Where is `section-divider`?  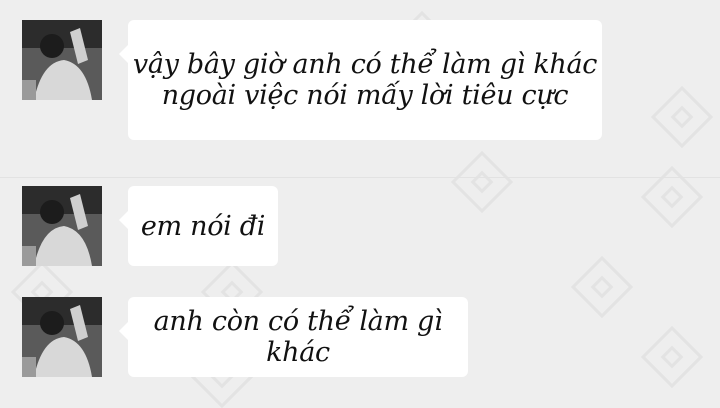
section-divider is located at coordinates (360, 177).